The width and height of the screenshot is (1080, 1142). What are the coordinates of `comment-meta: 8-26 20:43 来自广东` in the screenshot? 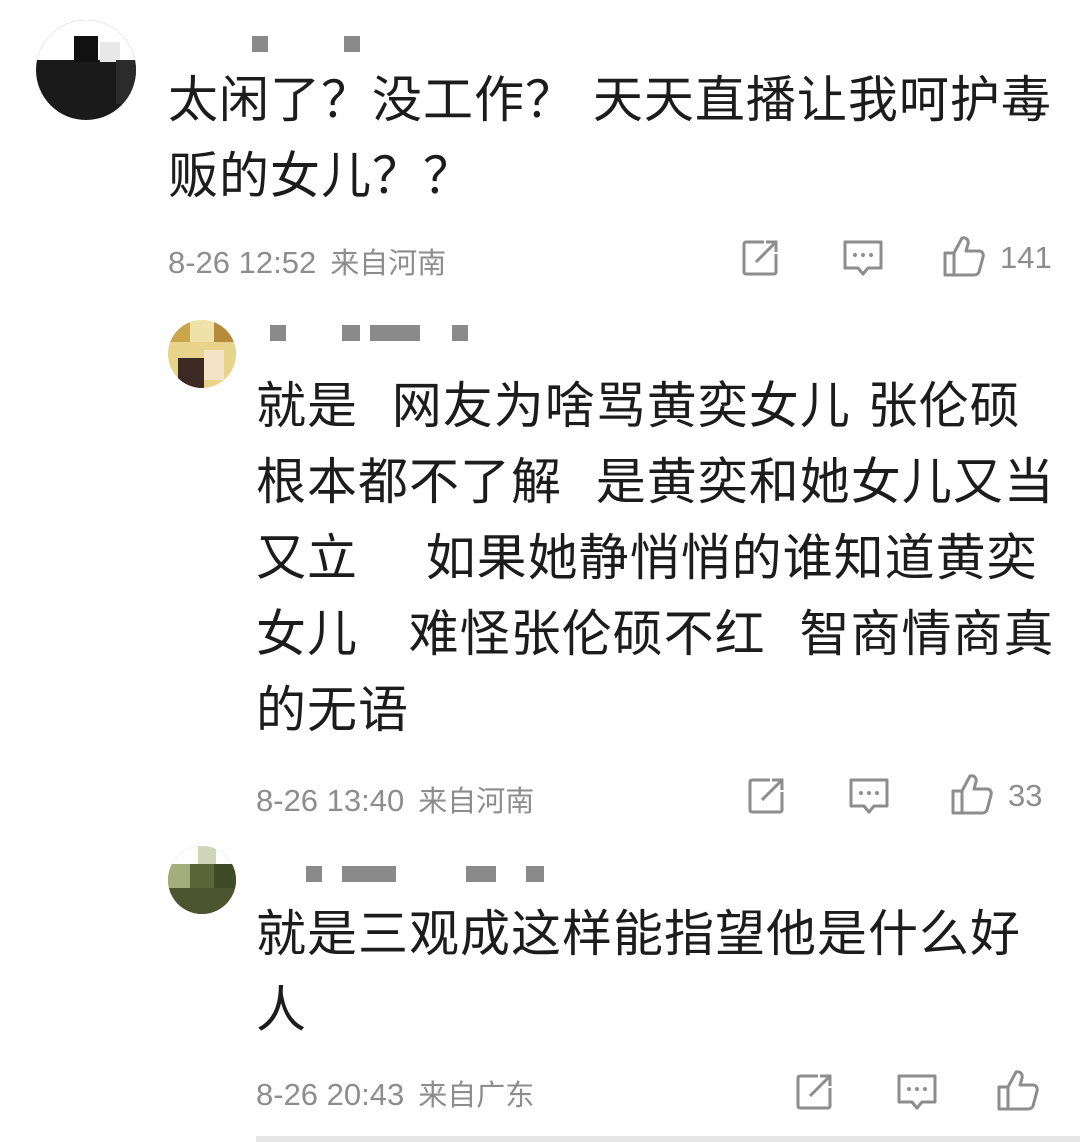 It's located at (395, 1093).